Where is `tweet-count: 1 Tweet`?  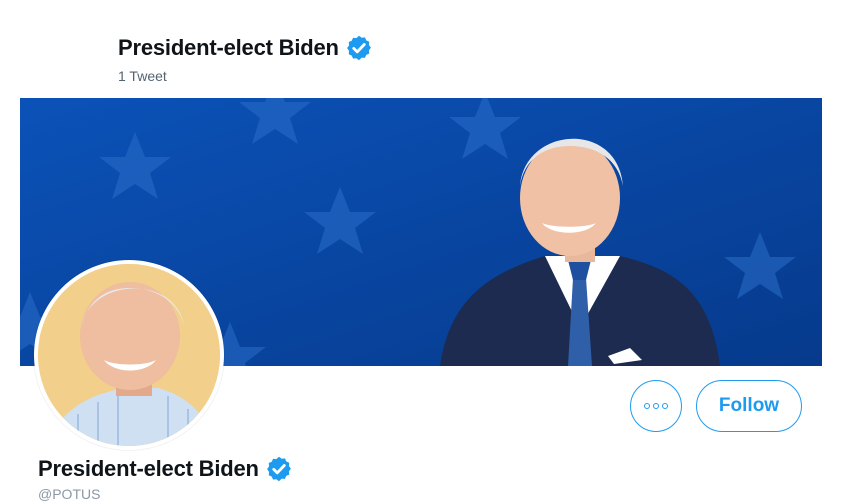 tweet-count: 1 Tweet is located at coordinates (142, 76).